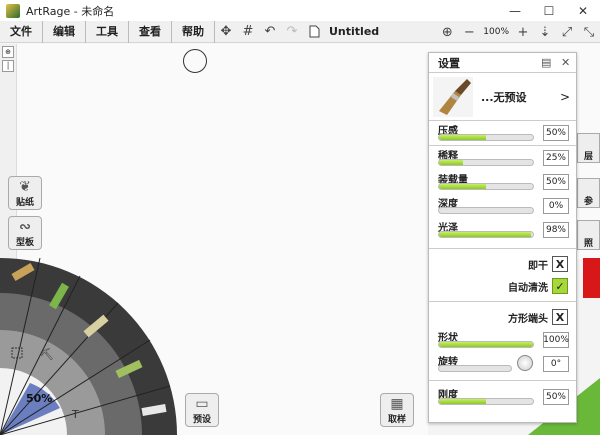  What do you see at coordinates (556, 340) in the screenshot?
I see `shape-value: 100%` at bounding box center [556, 340].